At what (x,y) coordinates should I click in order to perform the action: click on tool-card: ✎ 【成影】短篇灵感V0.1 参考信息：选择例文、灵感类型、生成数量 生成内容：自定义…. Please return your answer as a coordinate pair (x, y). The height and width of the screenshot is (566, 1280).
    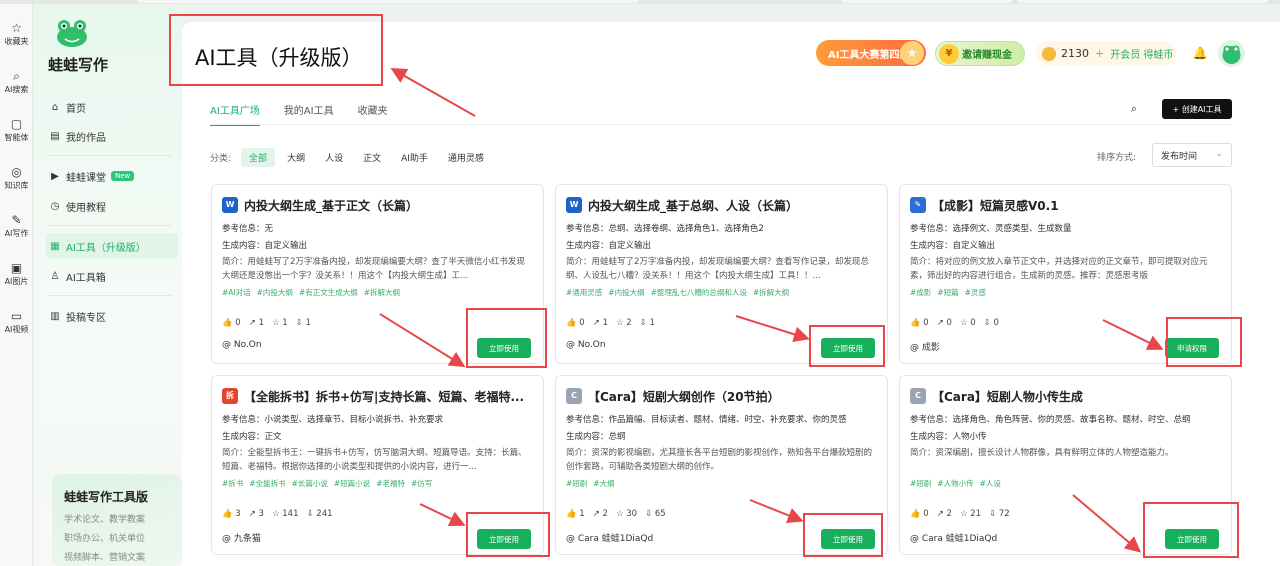
    Looking at the image, I should click on (1065, 274).